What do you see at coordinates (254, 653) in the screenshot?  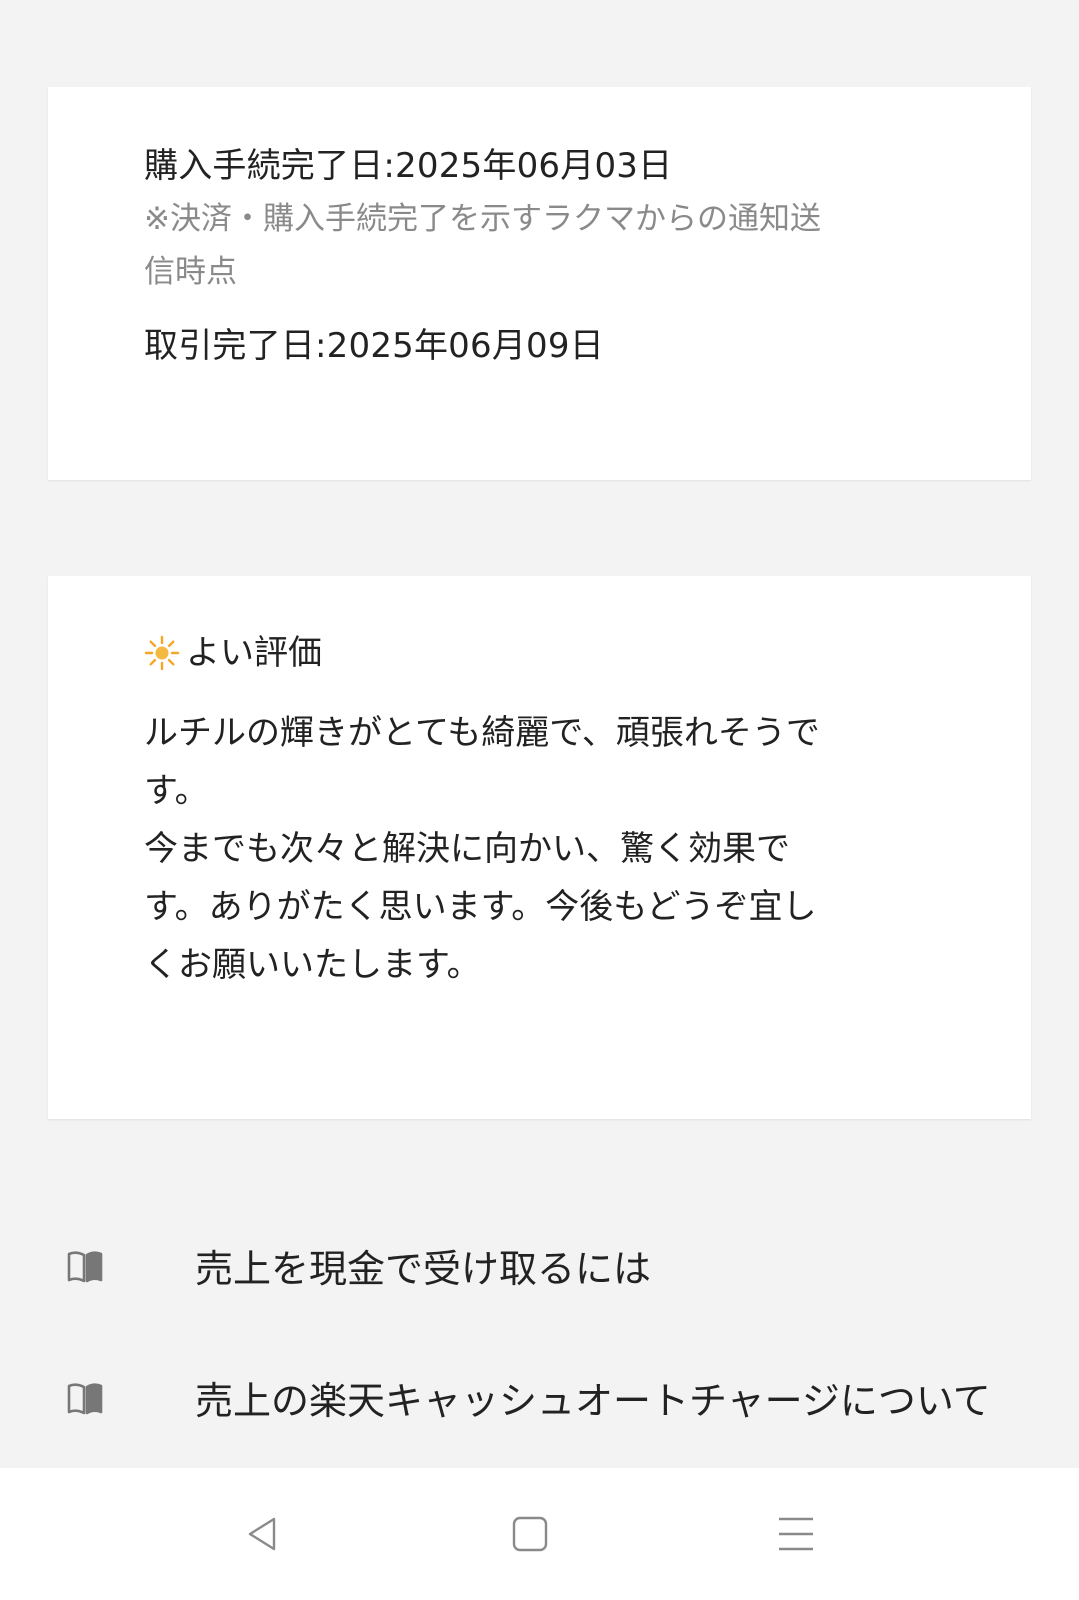 I see `review-title: よい評価` at bounding box center [254, 653].